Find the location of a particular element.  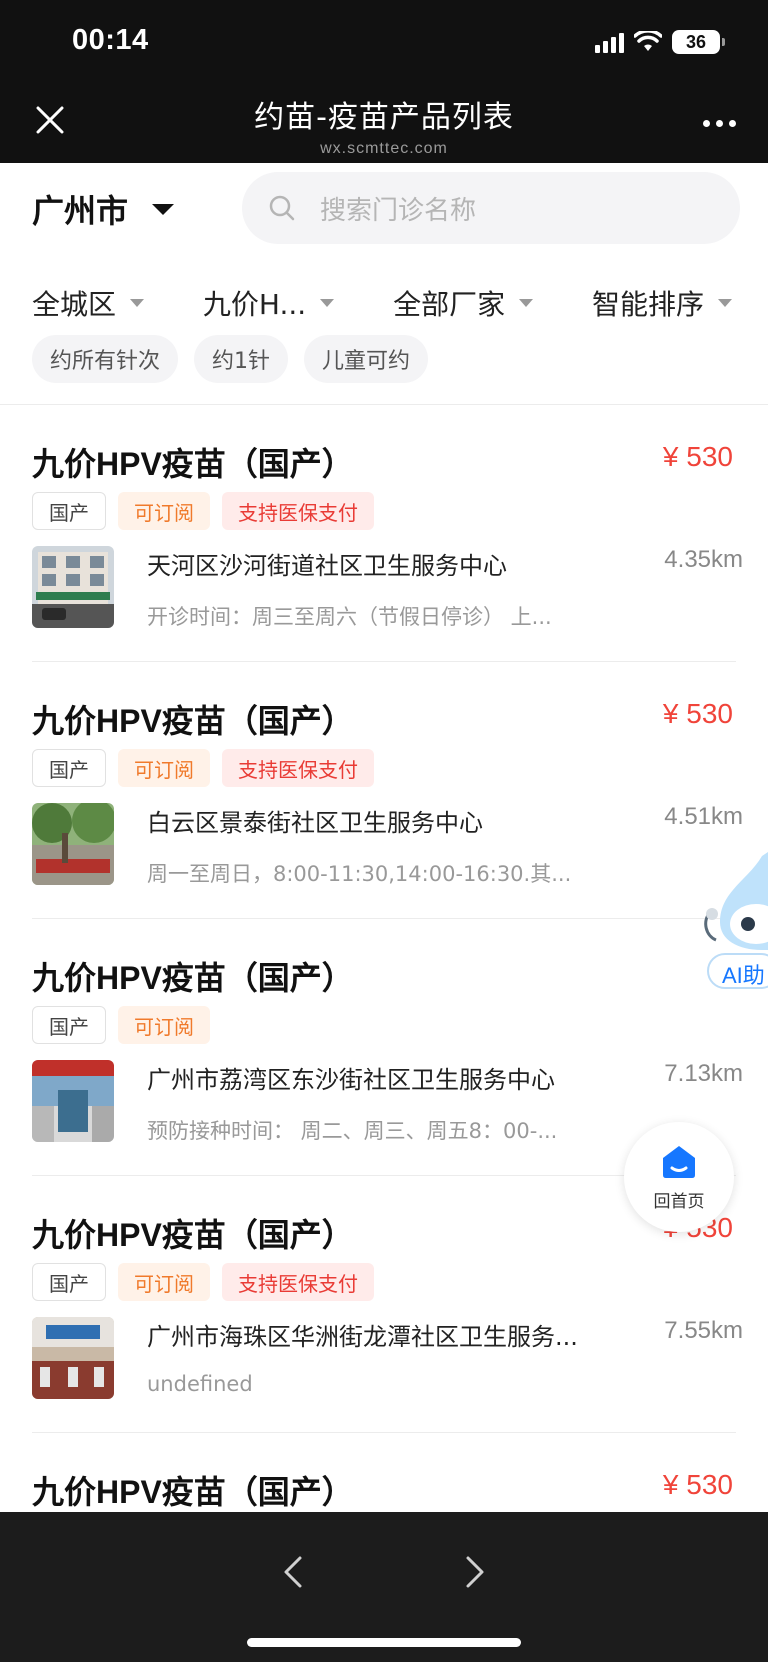

filter-manufacturer: 全部厂家 is located at coordinates (463, 303).